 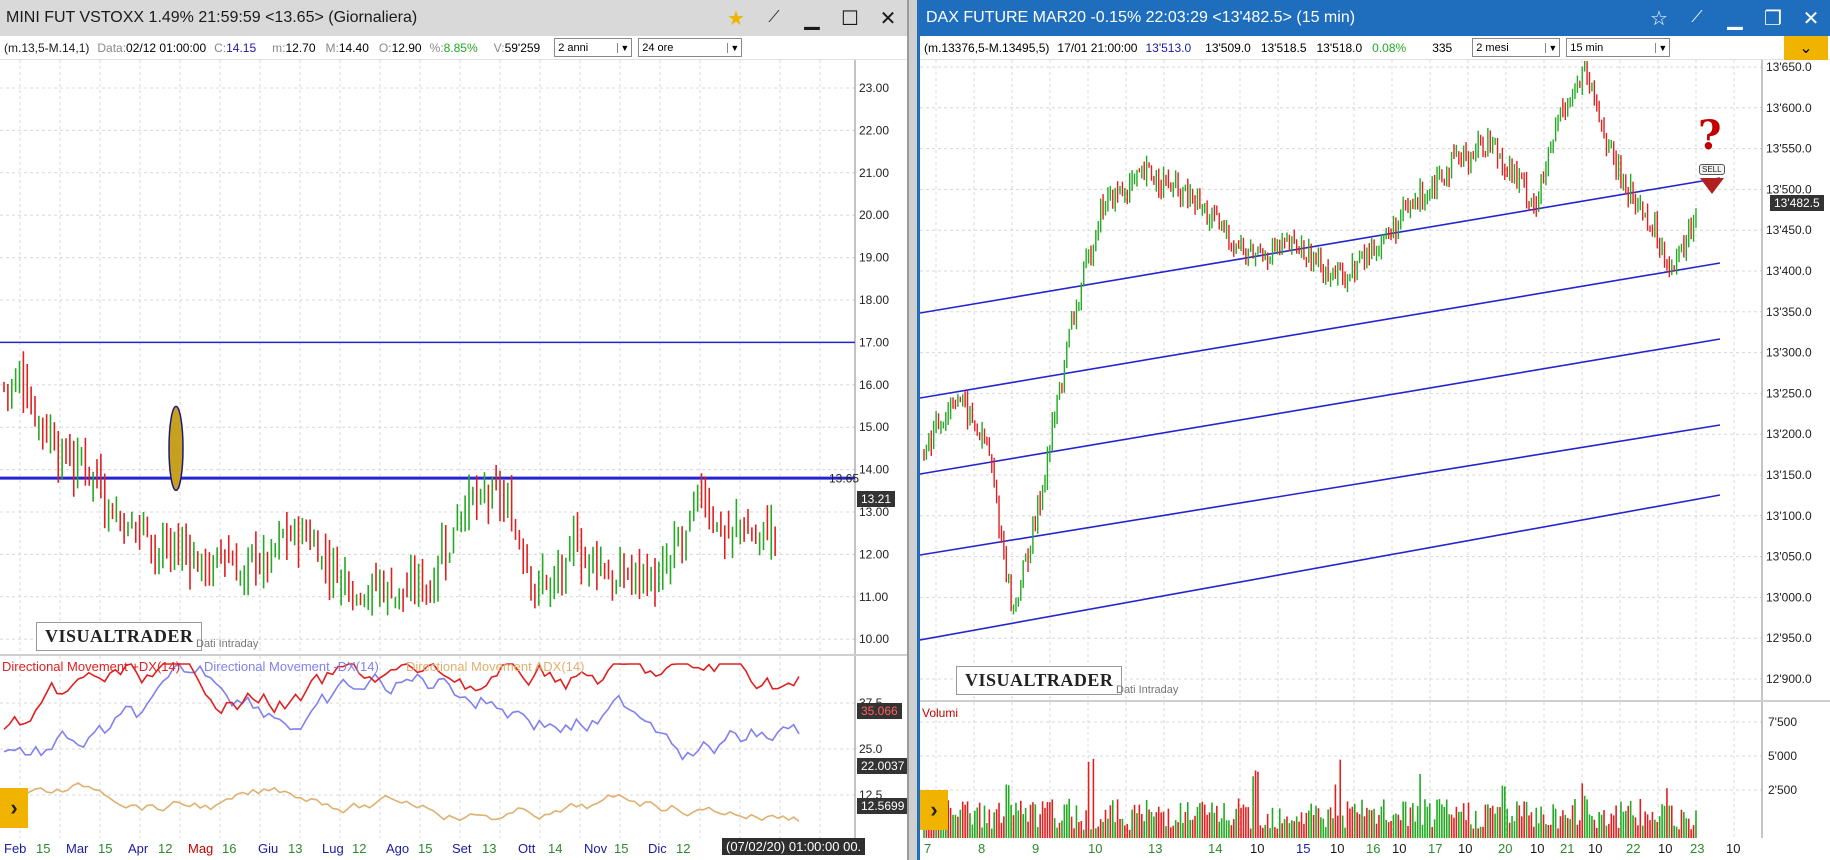 I want to click on minus-dx-tag: 22.0037, so click(x=882, y=766).